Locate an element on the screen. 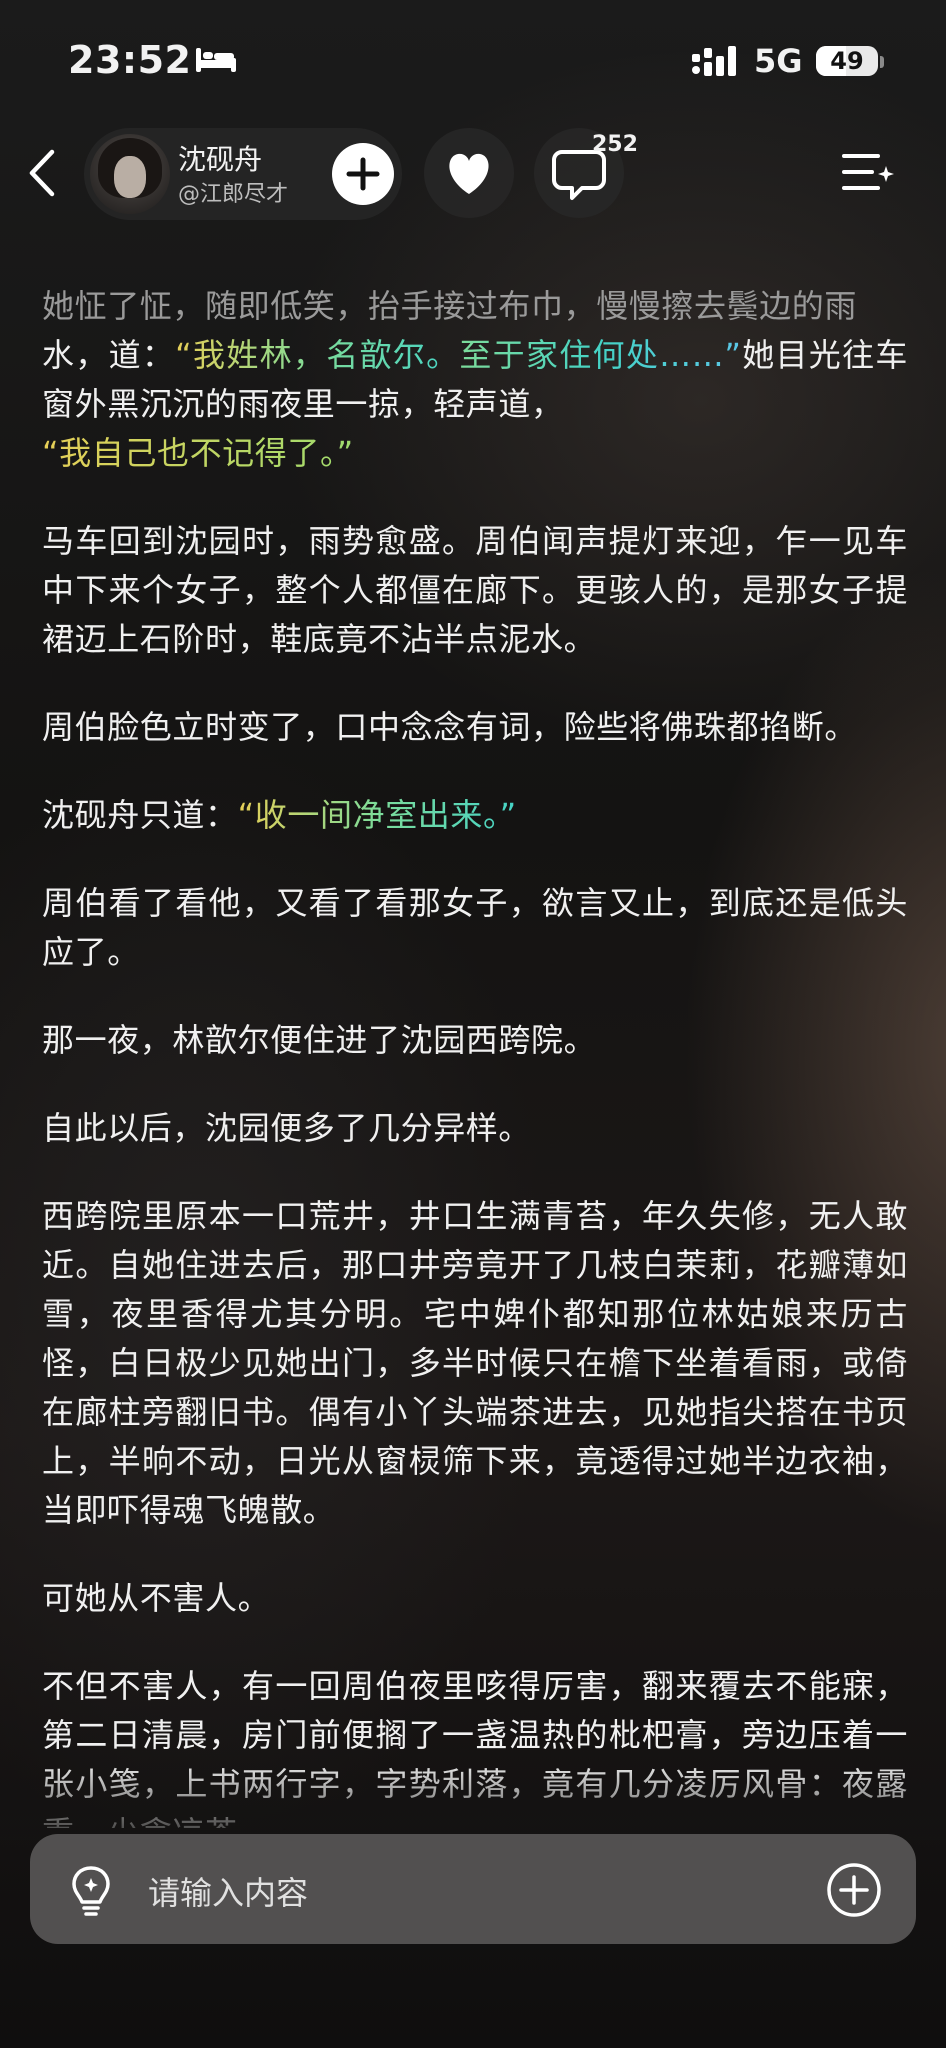  paragraph-3: 周伯脸色立时变了，口中念念有词，险些将佛珠都掐断。 is located at coordinates (450, 727).